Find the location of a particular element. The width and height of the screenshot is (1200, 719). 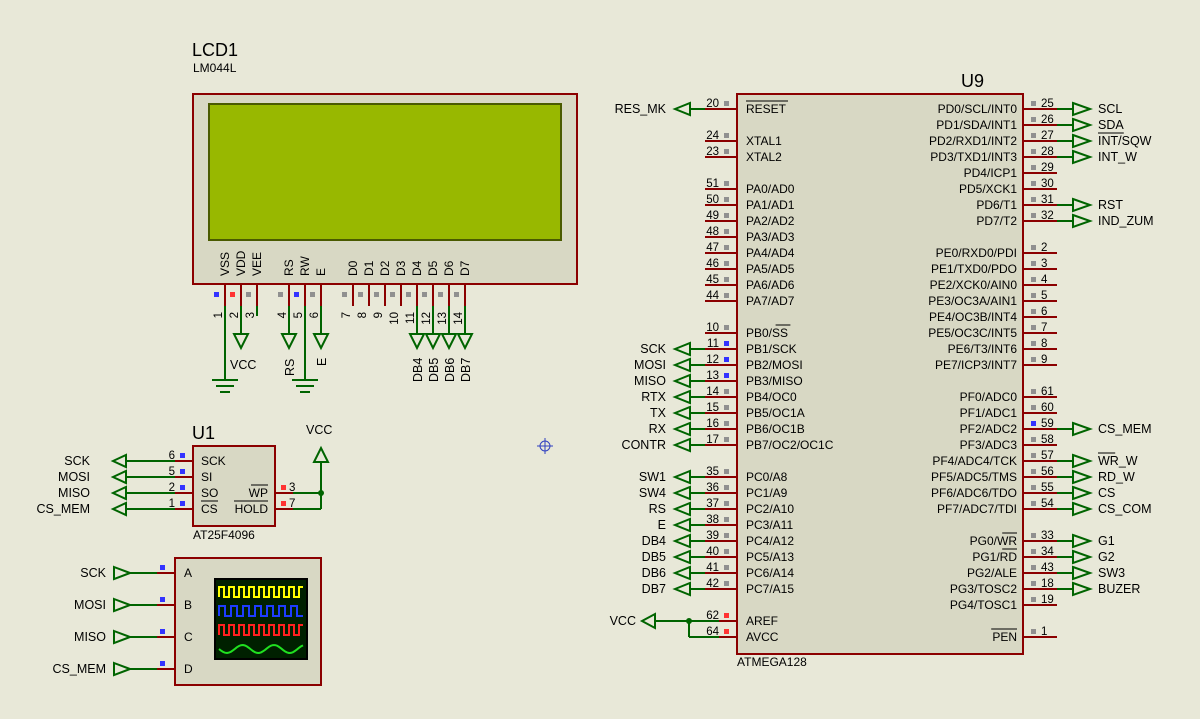

u9-terminal-cs-mem is located at coordinates (1083, 429).